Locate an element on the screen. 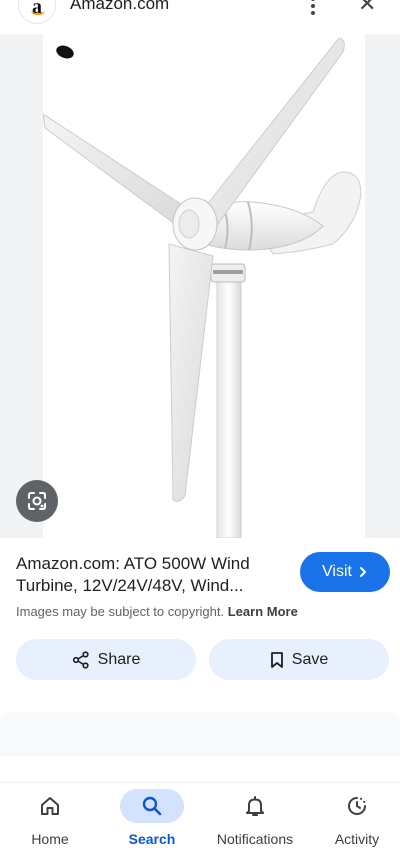 The height and width of the screenshot is (848, 400). nav-home-label: Home is located at coordinates (50, 839).